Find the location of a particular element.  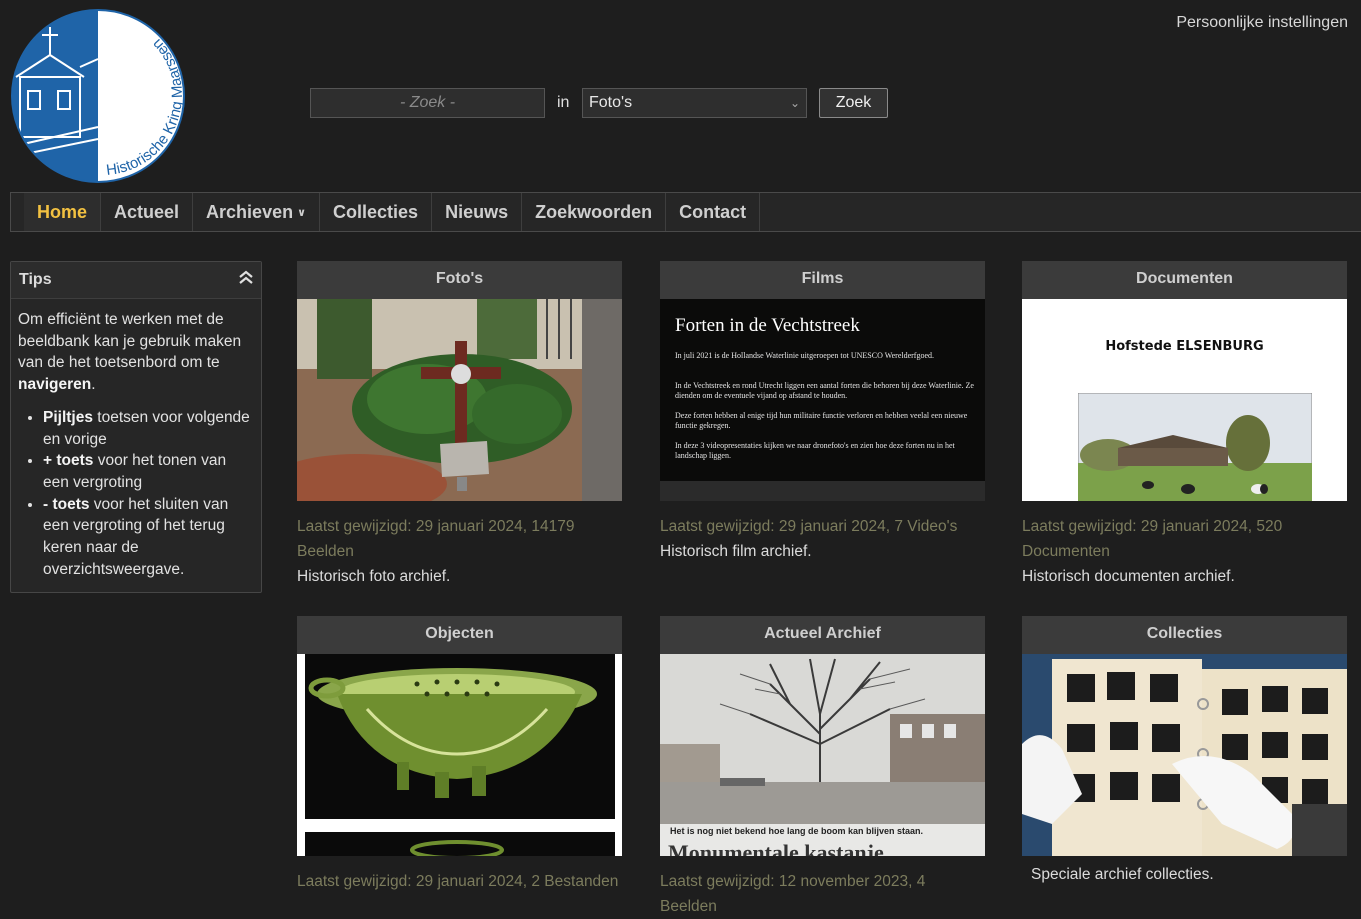

card-desc-fotos: Historisch foto archief. is located at coordinates (374, 576).